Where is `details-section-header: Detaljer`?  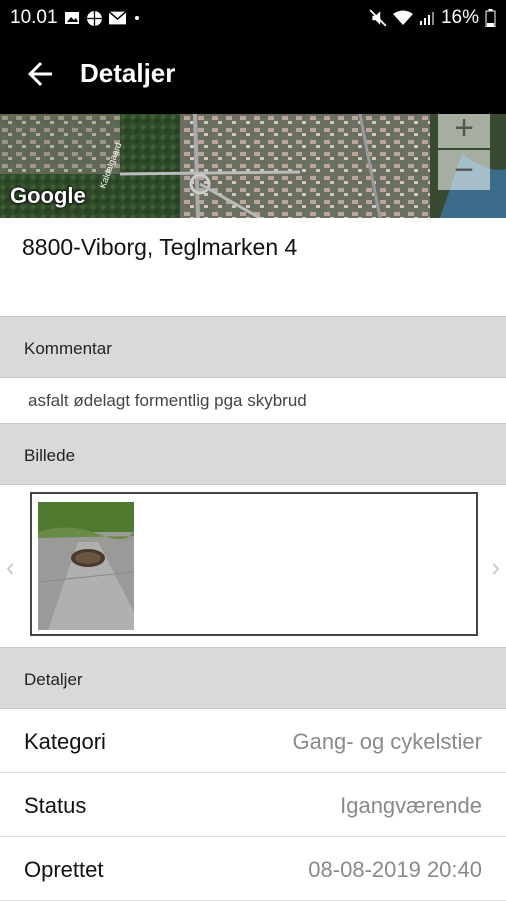 details-section-header: Detaljer is located at coordinates (253, 678).